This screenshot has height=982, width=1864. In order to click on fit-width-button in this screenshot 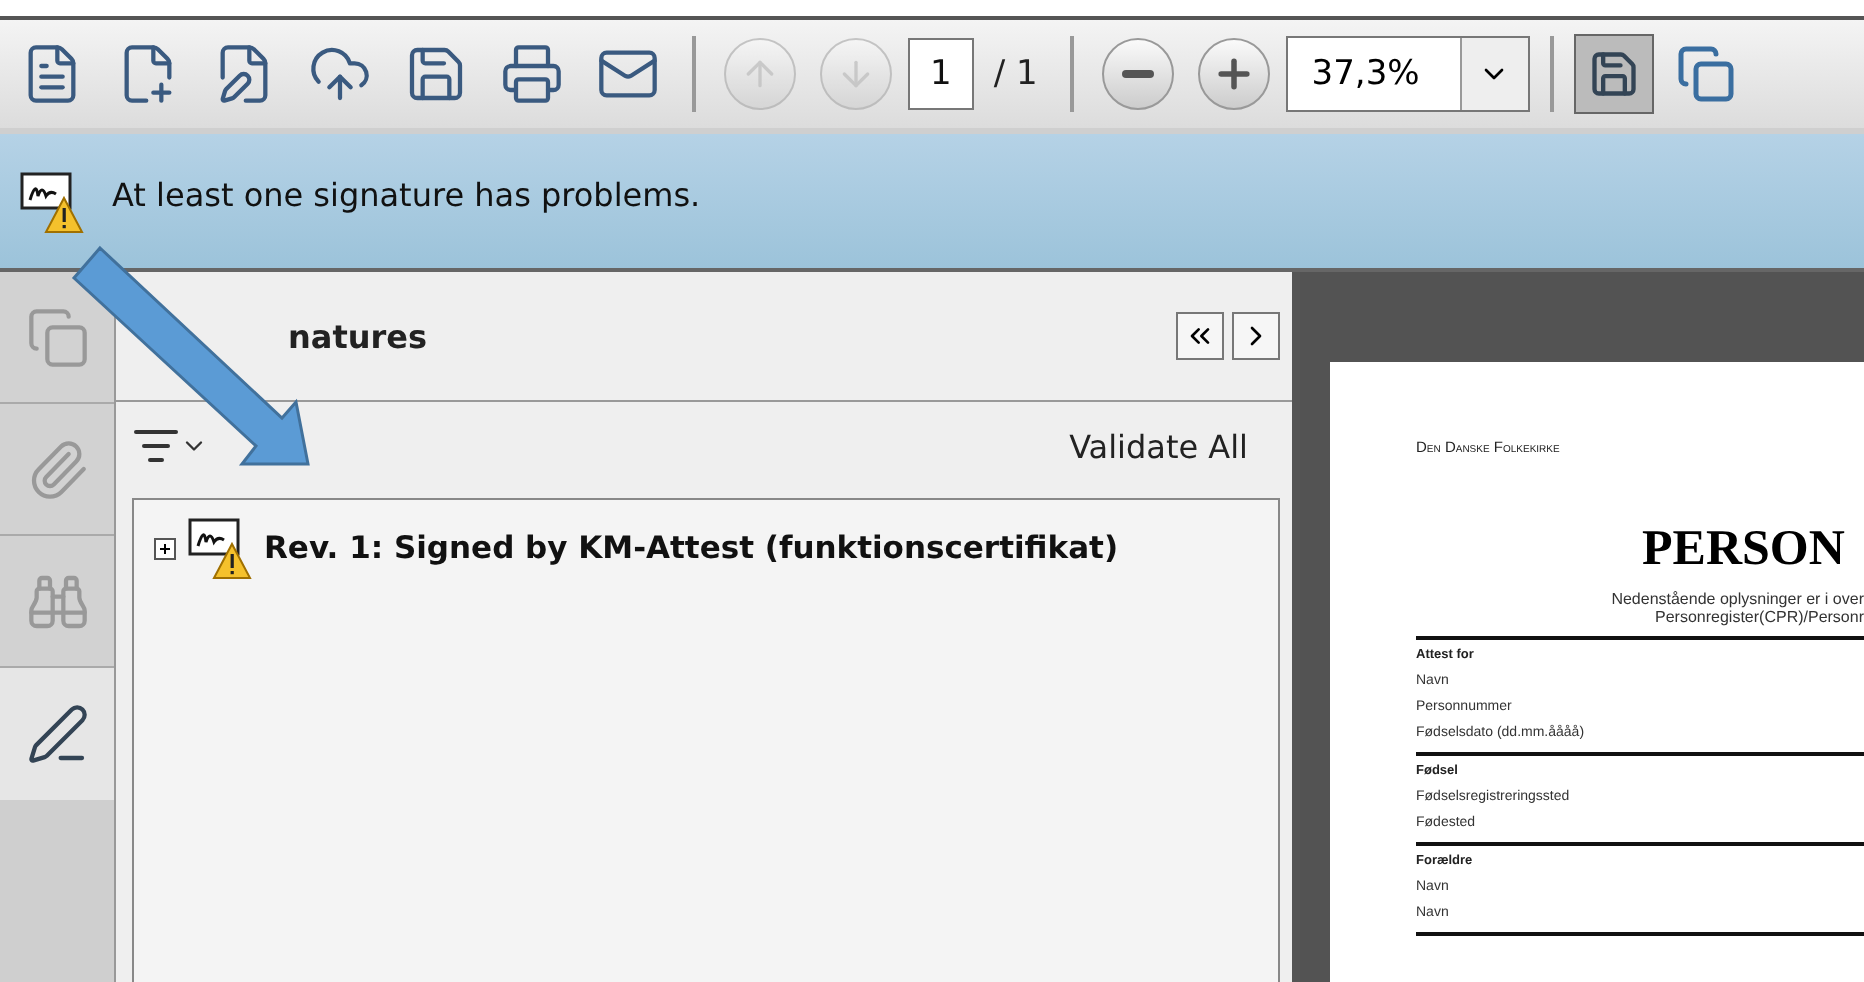, I will do `click(1613, 74)`.